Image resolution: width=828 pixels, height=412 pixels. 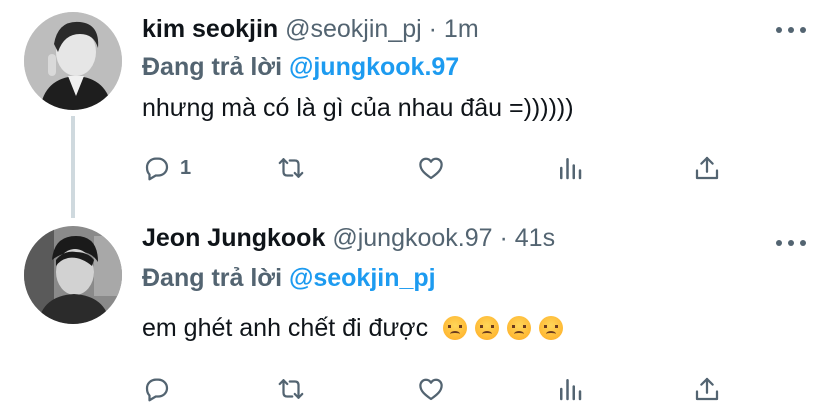 What do you see at coordinates (535, 238) in the screenshot?
I see `tweet-time: 41s` at bounding box center [535, 238].